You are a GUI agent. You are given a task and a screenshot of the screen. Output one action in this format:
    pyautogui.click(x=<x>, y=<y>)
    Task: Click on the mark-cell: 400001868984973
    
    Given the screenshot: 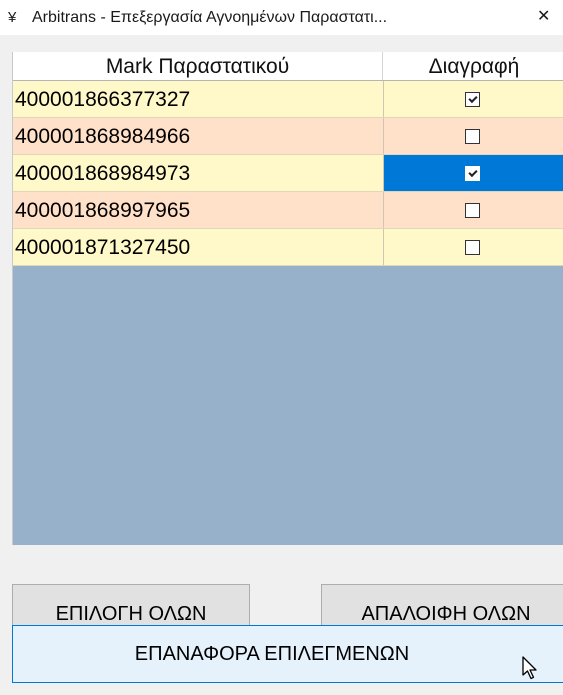 What is the action you would take?
    pyautogui.click(x=198, y=173)
    